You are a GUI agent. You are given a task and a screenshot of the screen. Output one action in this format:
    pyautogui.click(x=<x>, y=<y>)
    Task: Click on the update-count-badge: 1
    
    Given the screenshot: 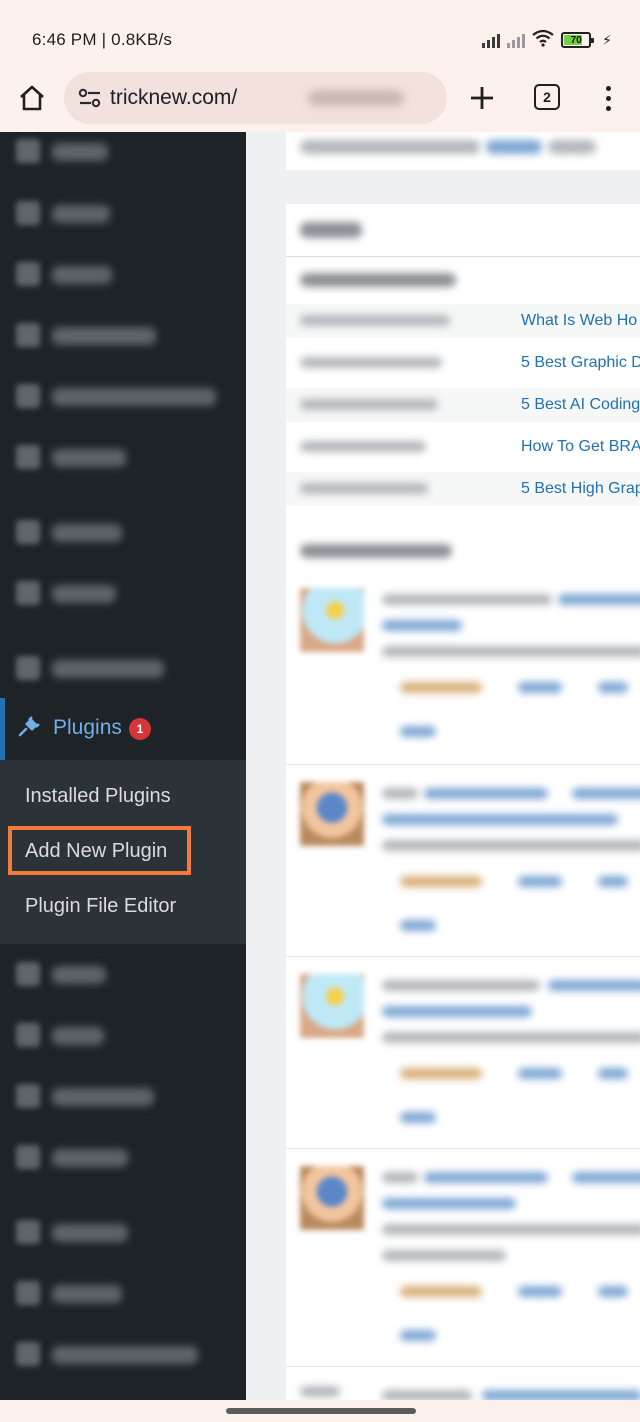 What is the action you would take?
    pyautogui.click(x=140, y=729)
    